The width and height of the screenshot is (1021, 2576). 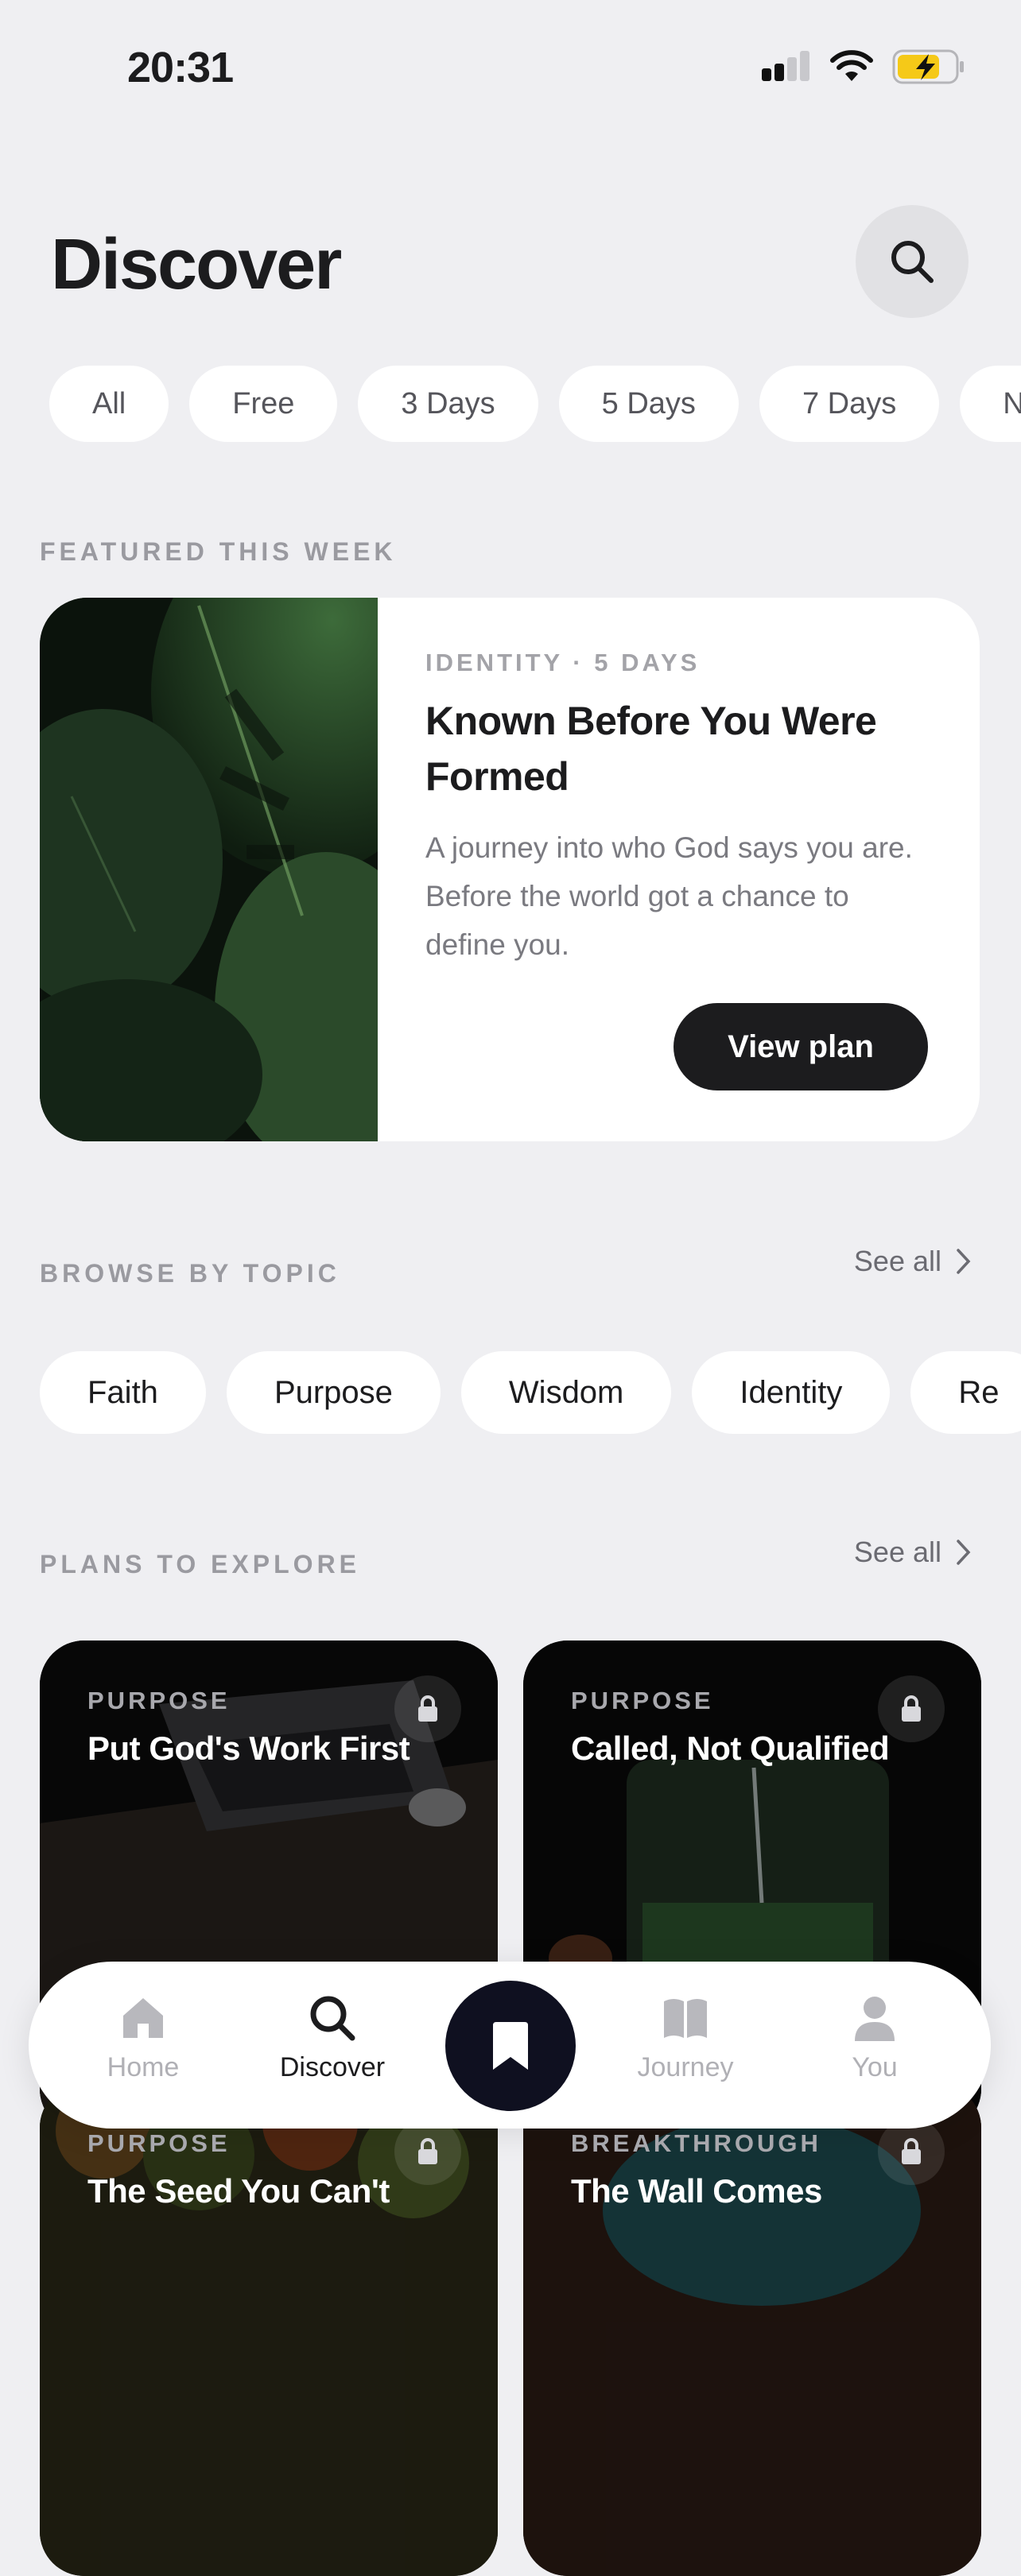 What do you see at coordinates (566, 1392) in the screenshot?
I see `topic-chip-wisdom: Wisdom` at bounding box center [566, 1392].